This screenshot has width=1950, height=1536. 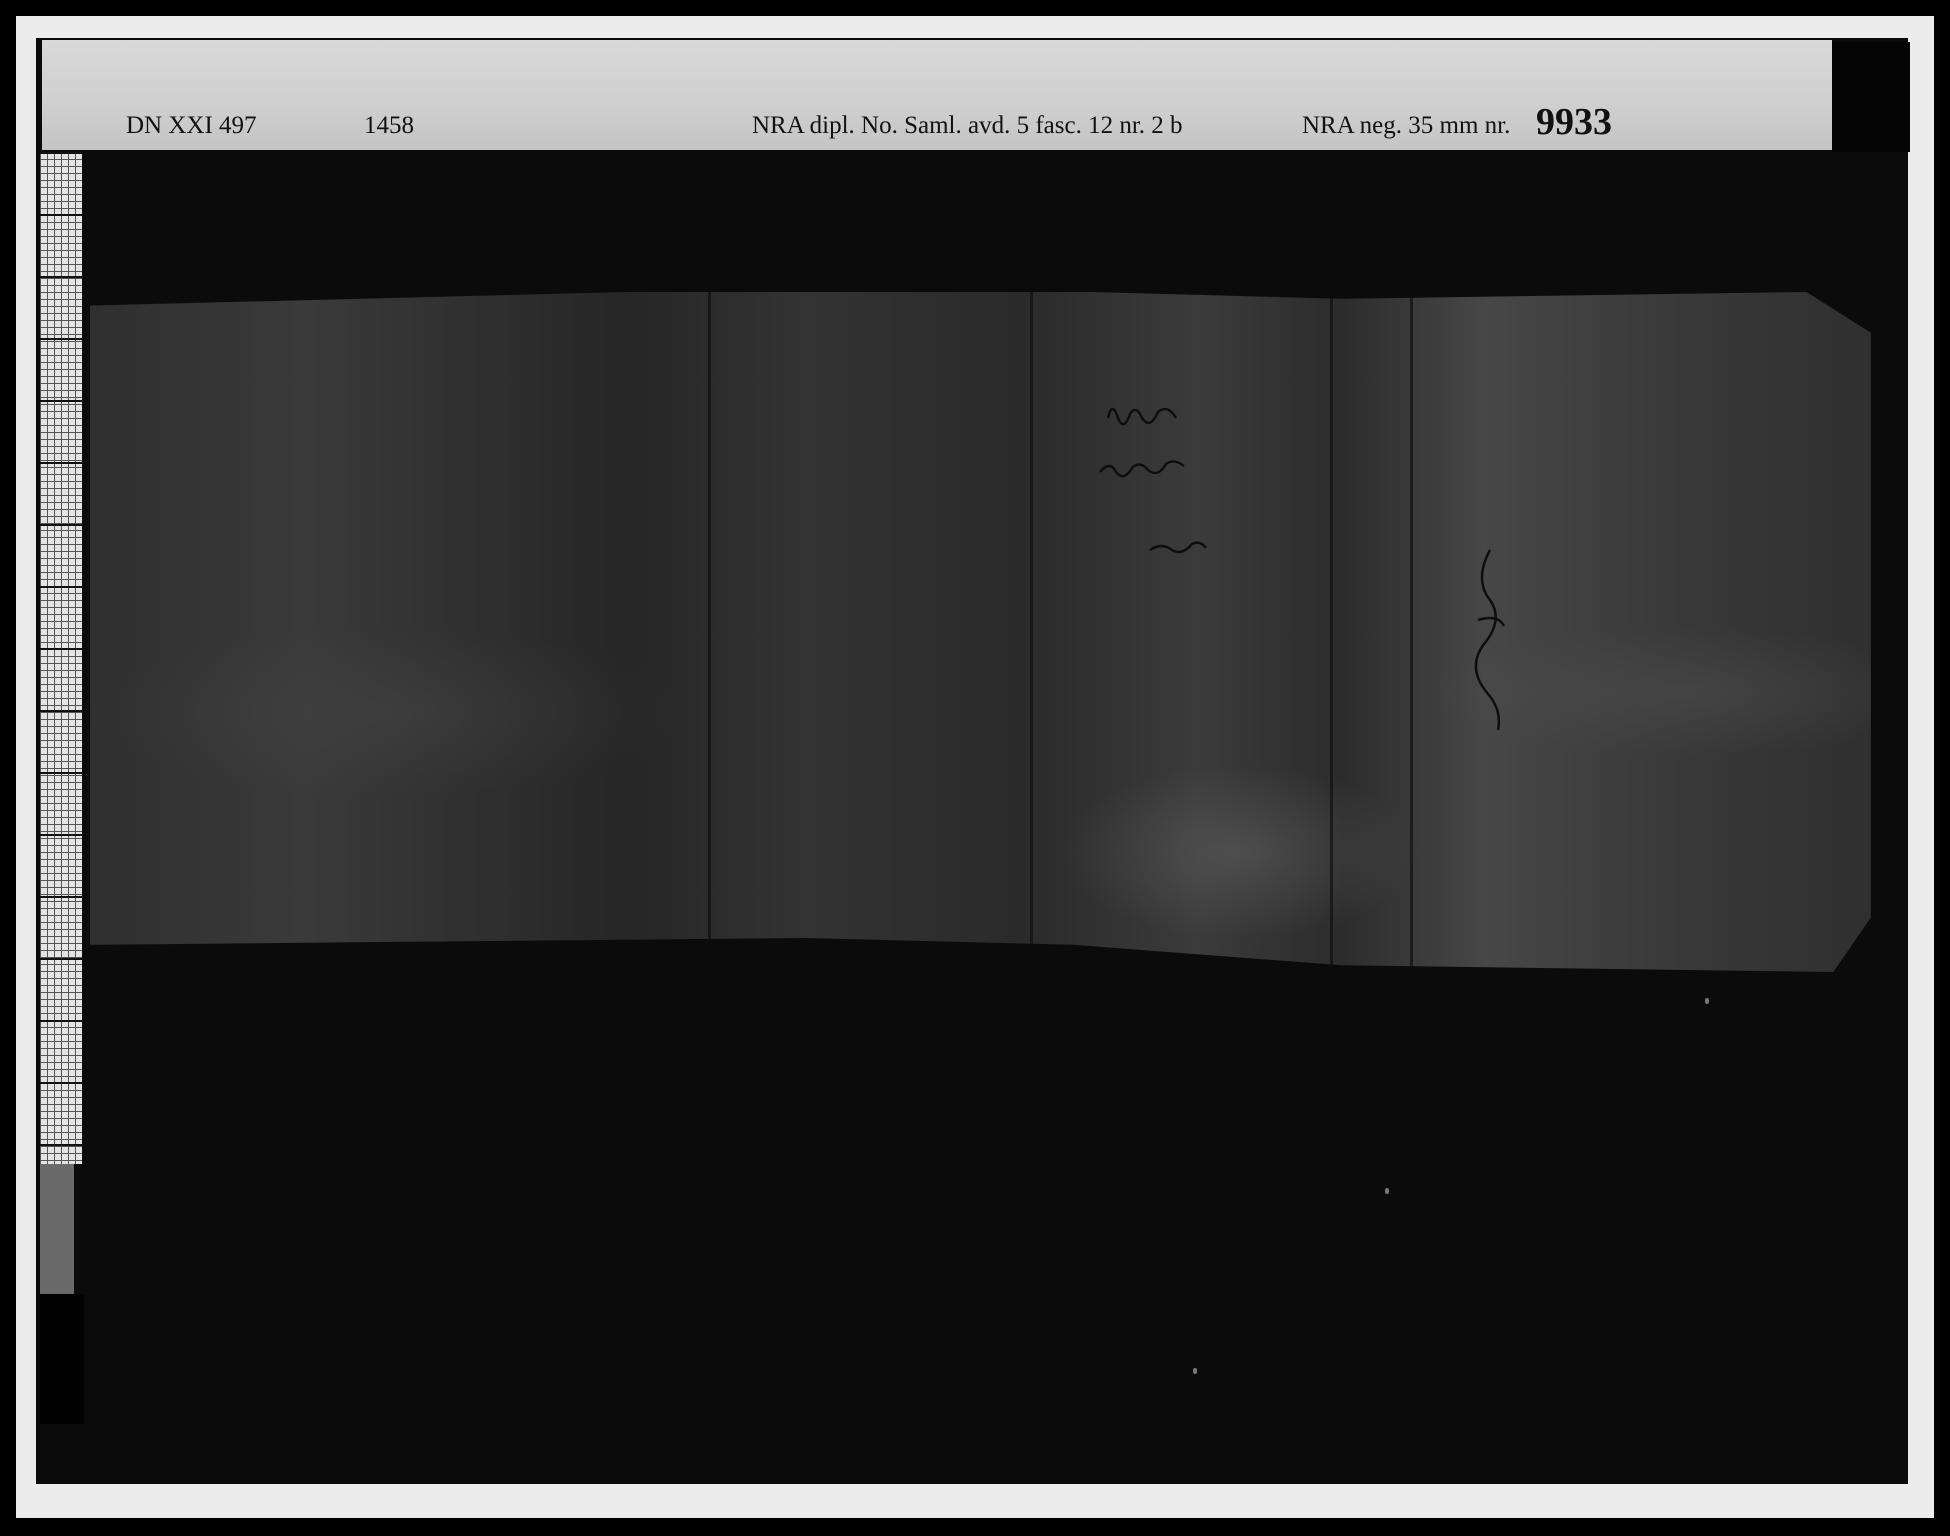 I want to click on document-year: 1458, so click(x=389, y=125).